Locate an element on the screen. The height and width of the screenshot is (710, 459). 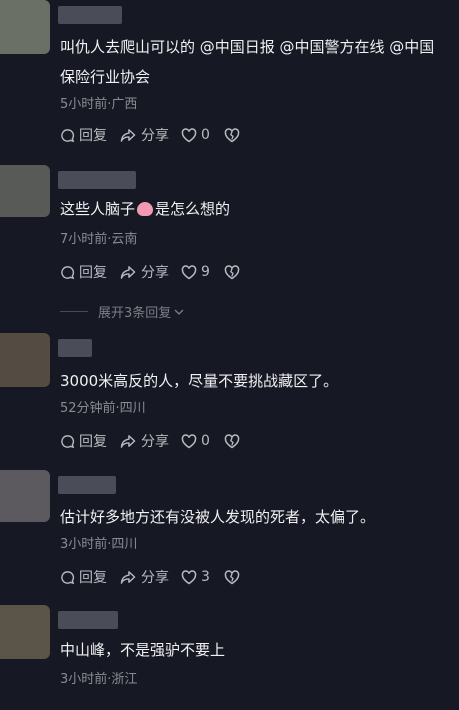
comment-actions: 回复 分享 3 is located at coordinates (158, 577).